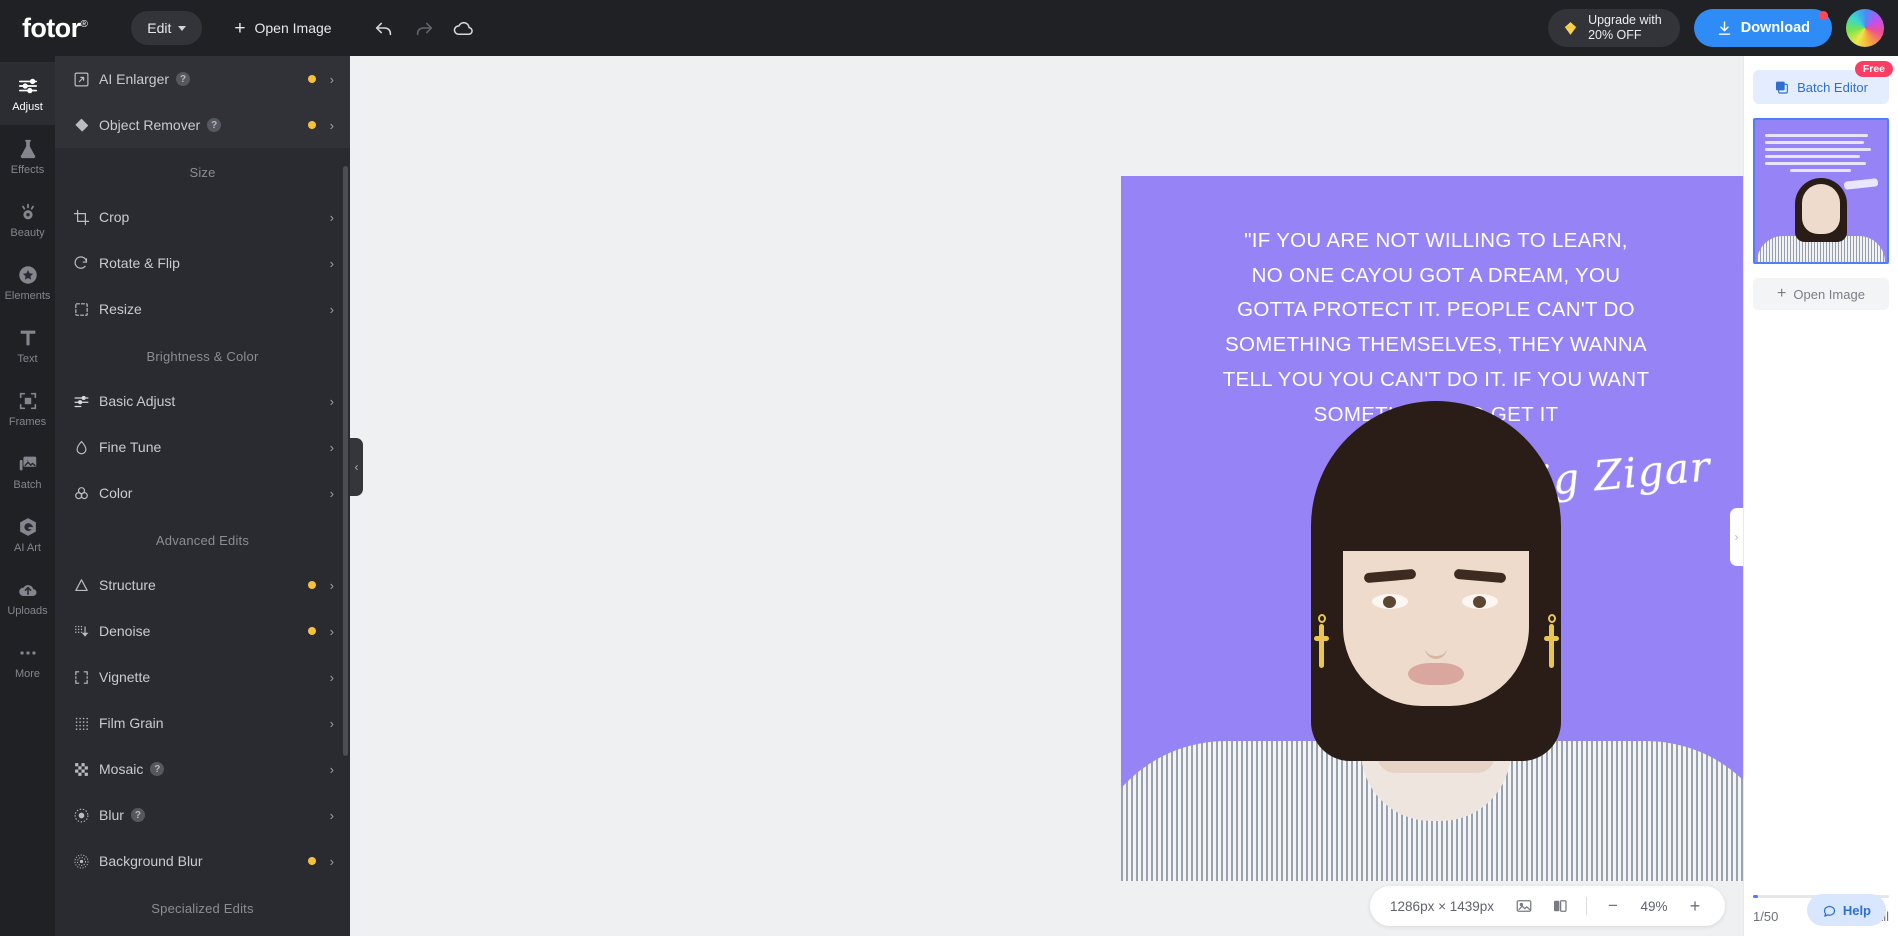 This screenshot has height=936, width=1898. I want to click on plus-icon: +, so click(1782, 293).